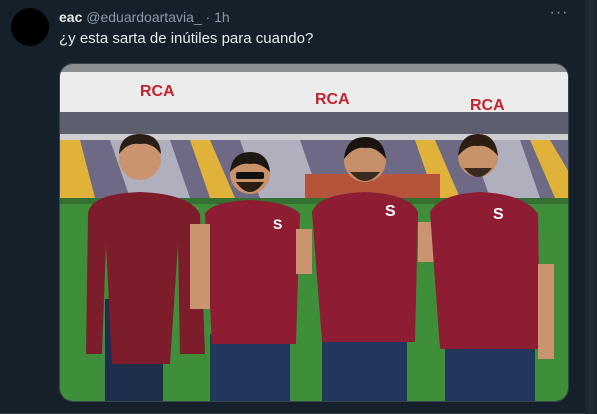  What do you see at coordinates (186, 38) in the screenshot?
I see `tweet-text: ¿y esta sarta de inútiles para cuando?` at bounding box center [186, 38].